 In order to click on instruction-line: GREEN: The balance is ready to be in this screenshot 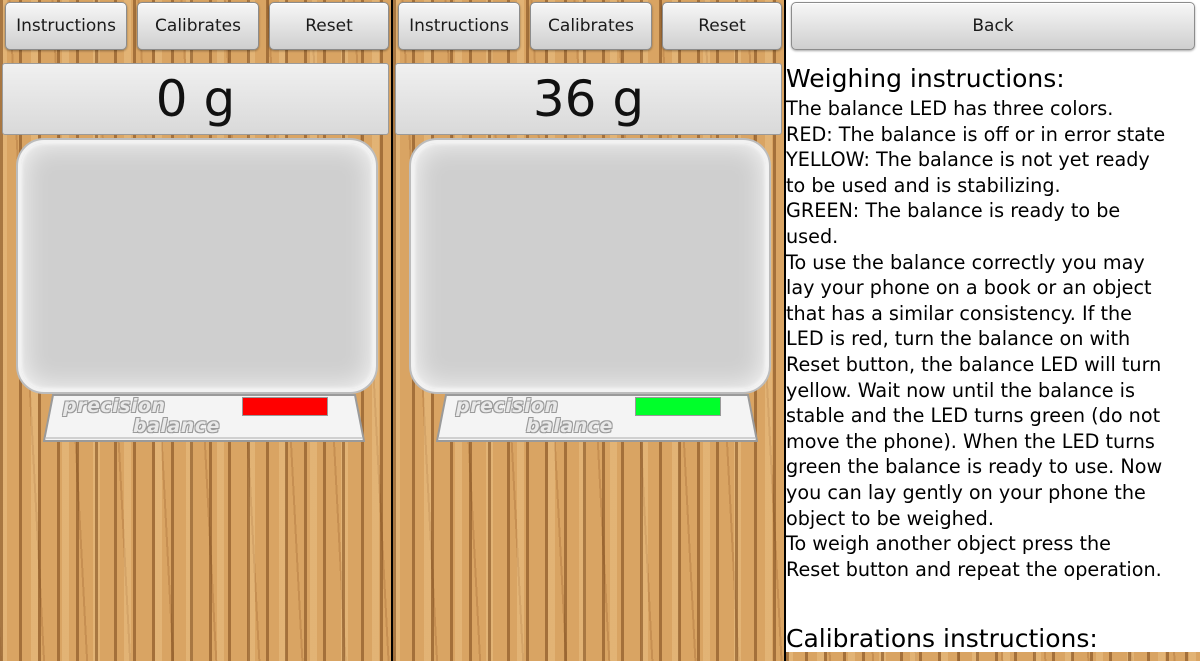, I will do `click(953, 211)`.